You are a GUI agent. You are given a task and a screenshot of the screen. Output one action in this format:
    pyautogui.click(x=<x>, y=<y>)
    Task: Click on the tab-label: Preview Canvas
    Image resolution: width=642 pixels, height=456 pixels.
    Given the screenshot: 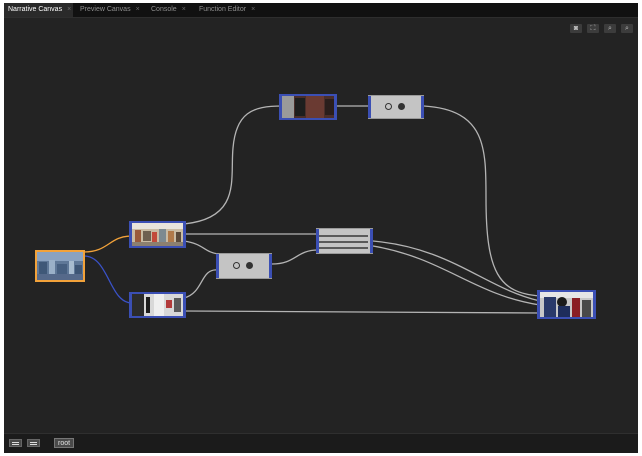 What is the action you would take?
    pyautogui.click(x=105, y=9)
    